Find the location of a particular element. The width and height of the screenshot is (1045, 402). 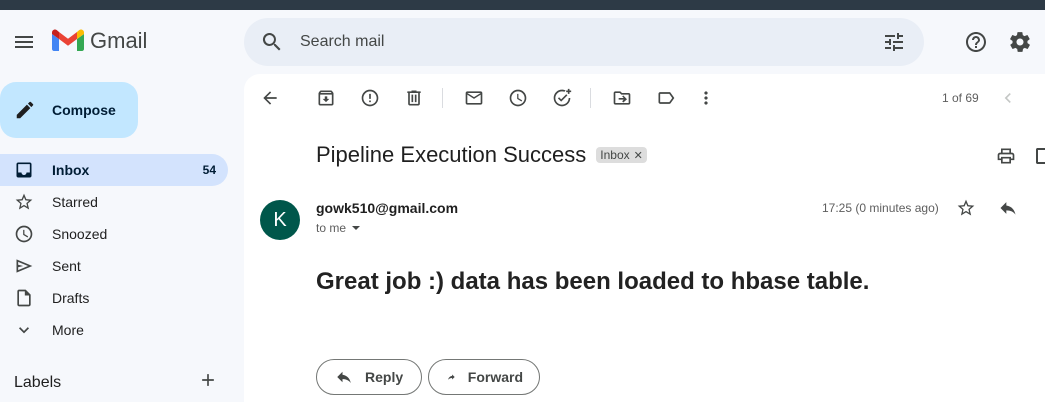

sidebar-item-label: More is located at coordinates (68, 330).